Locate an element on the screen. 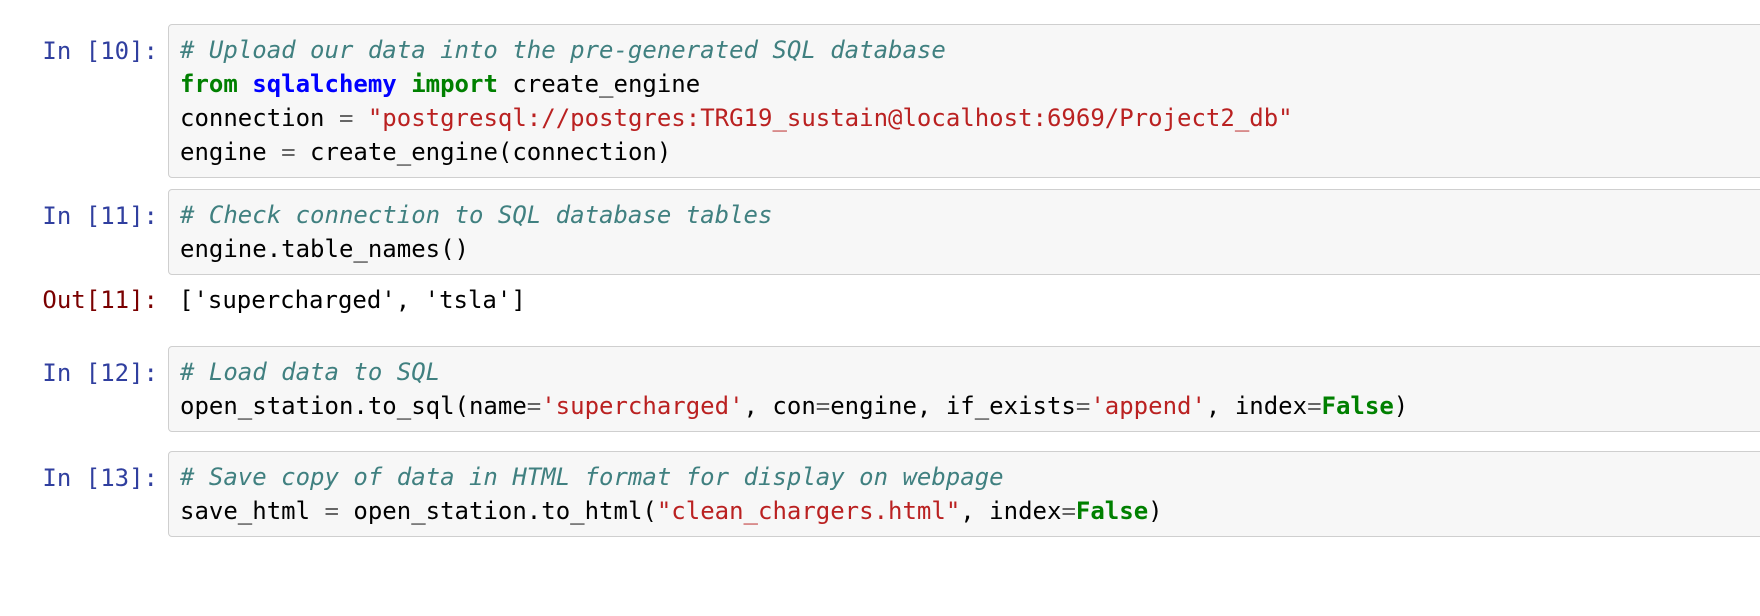  code-token-keyword: from is located at coordinates (209, 84).